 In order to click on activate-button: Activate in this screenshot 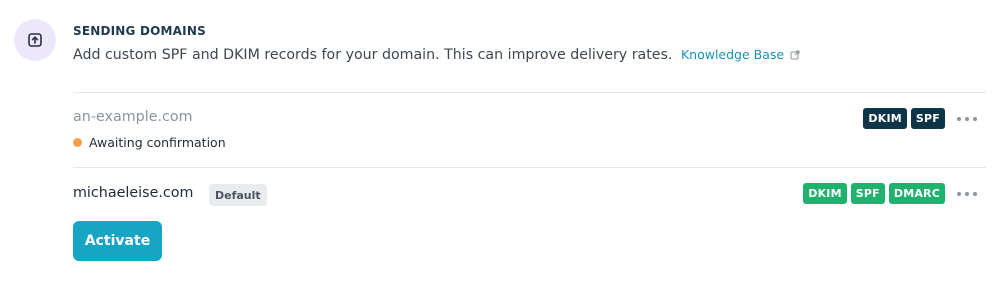, I will do `click(117, 241)`.